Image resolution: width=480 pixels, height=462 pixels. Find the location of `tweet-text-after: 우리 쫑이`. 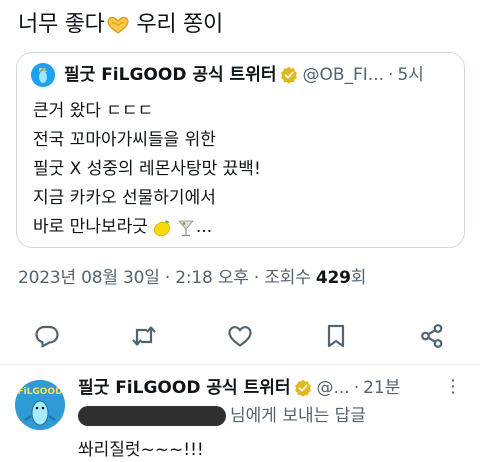

tweet-text-after: 우리 쫑이 is located at coordinates (179, 24).